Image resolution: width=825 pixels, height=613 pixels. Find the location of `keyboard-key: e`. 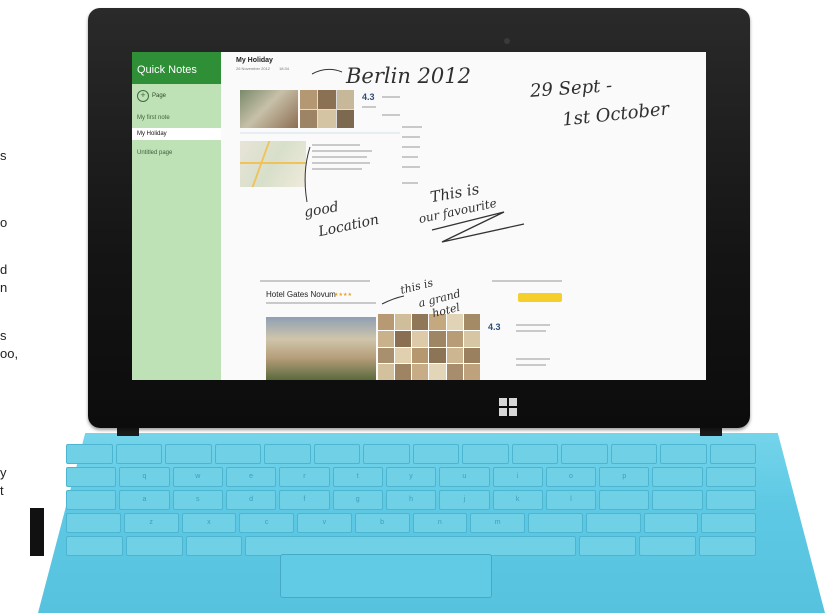

keyboard-key: e is located at coordinates (251, 477).